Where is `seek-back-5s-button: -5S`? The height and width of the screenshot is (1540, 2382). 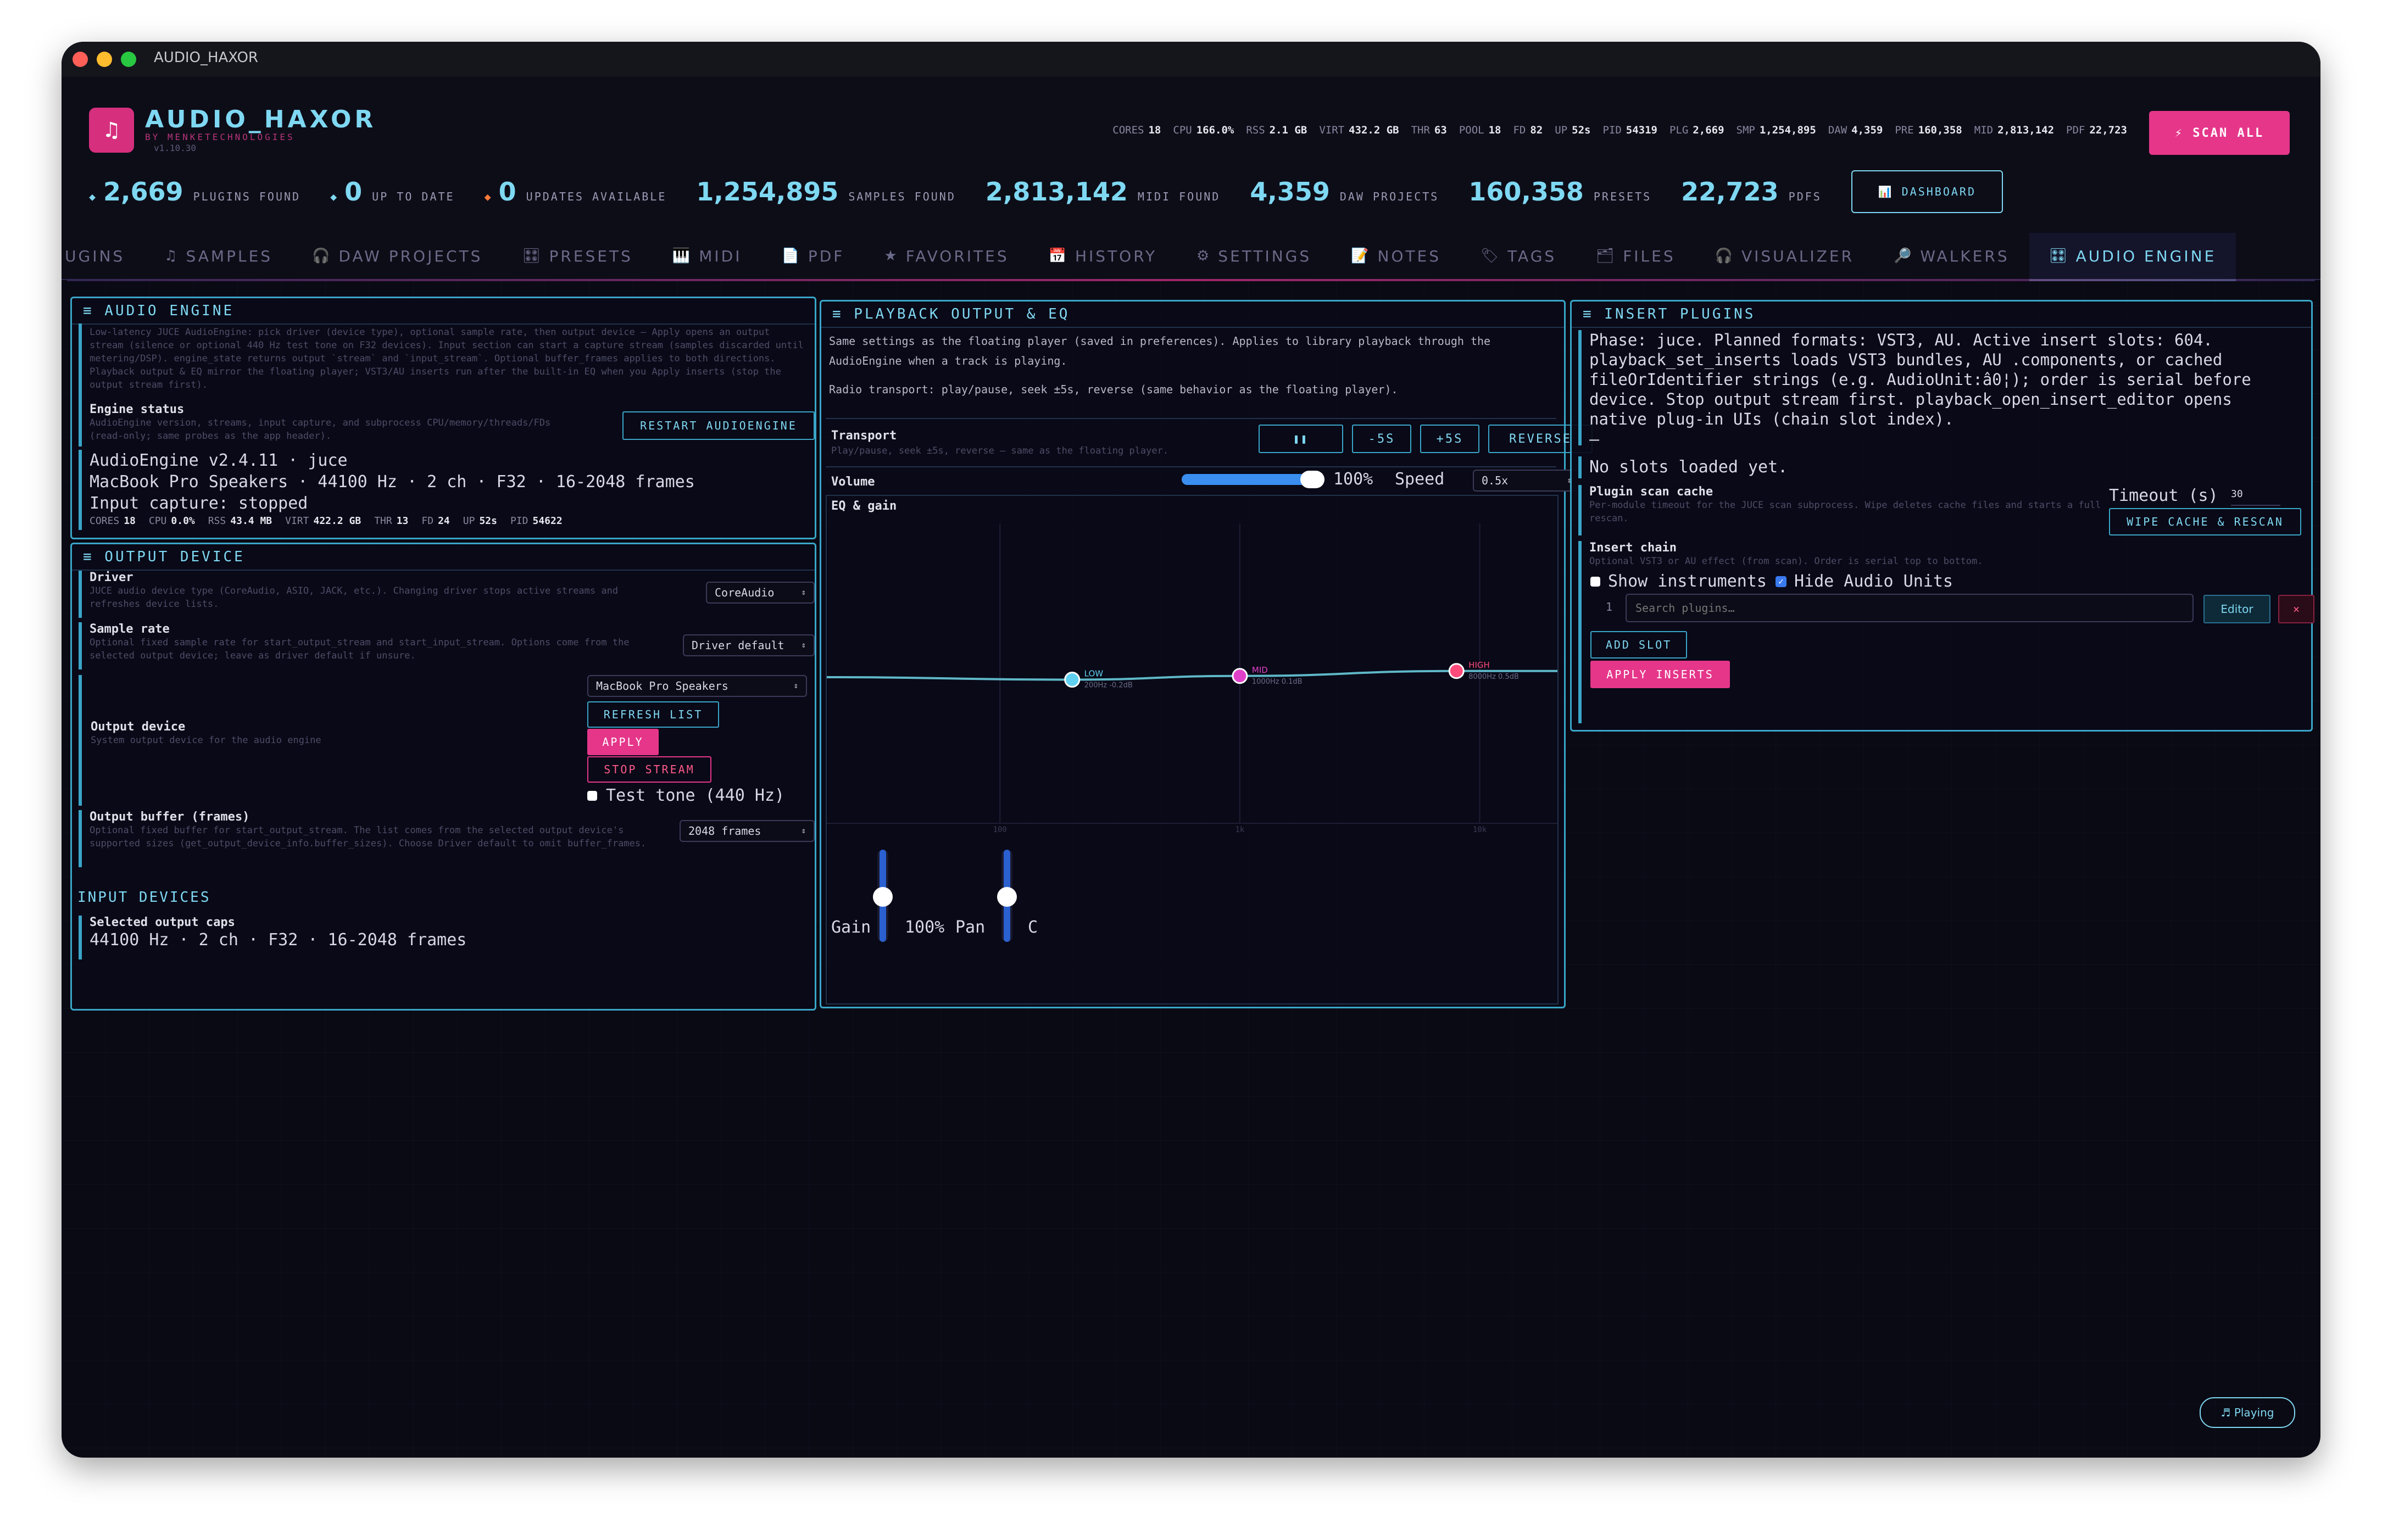
seek-back-5s-button: -5S is located at coordinates (1381, 439).